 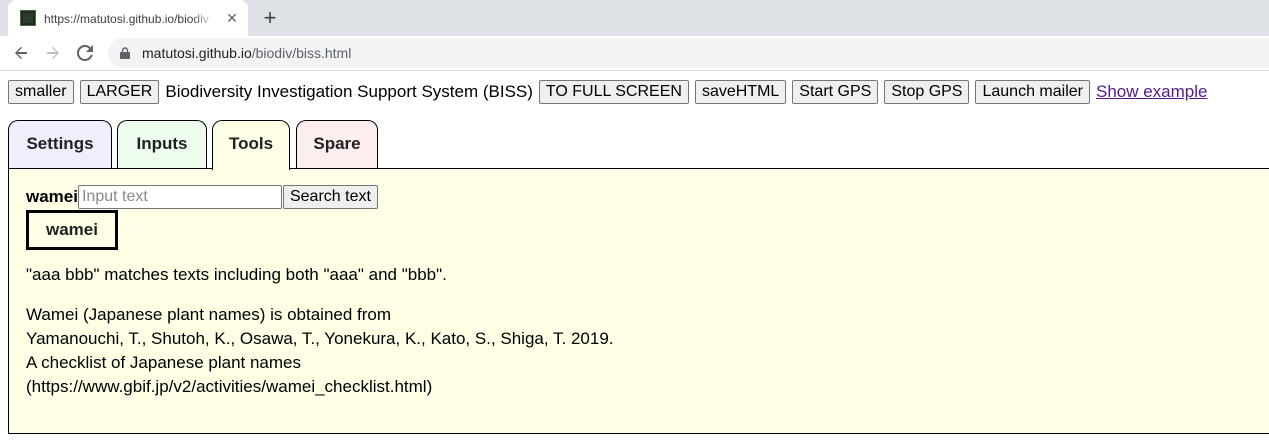 What do you see at coordinates (119, 92) in the screenshot?
I see `larger-button: LARGER` at bounding box center [119, 92].